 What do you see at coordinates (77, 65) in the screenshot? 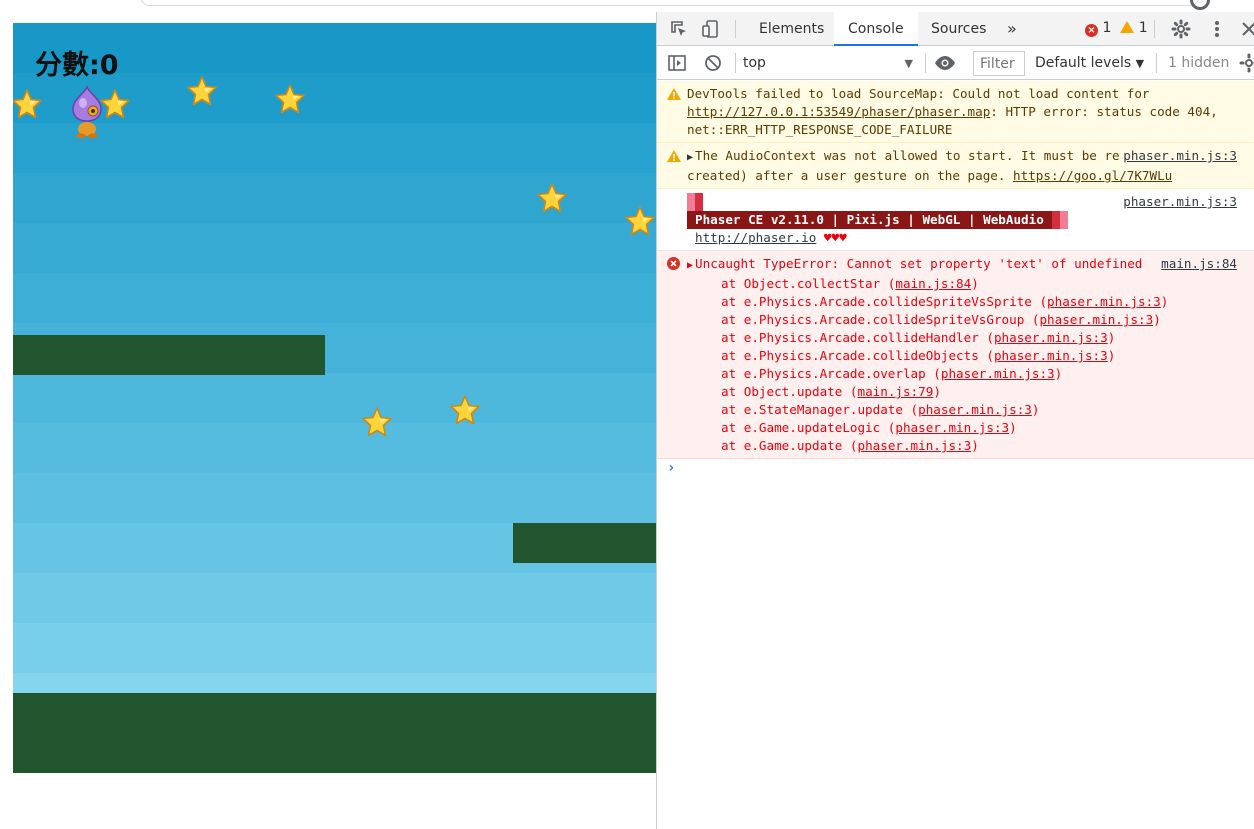
I see `score-label: 分數:0` at bounding box center [77, 65].